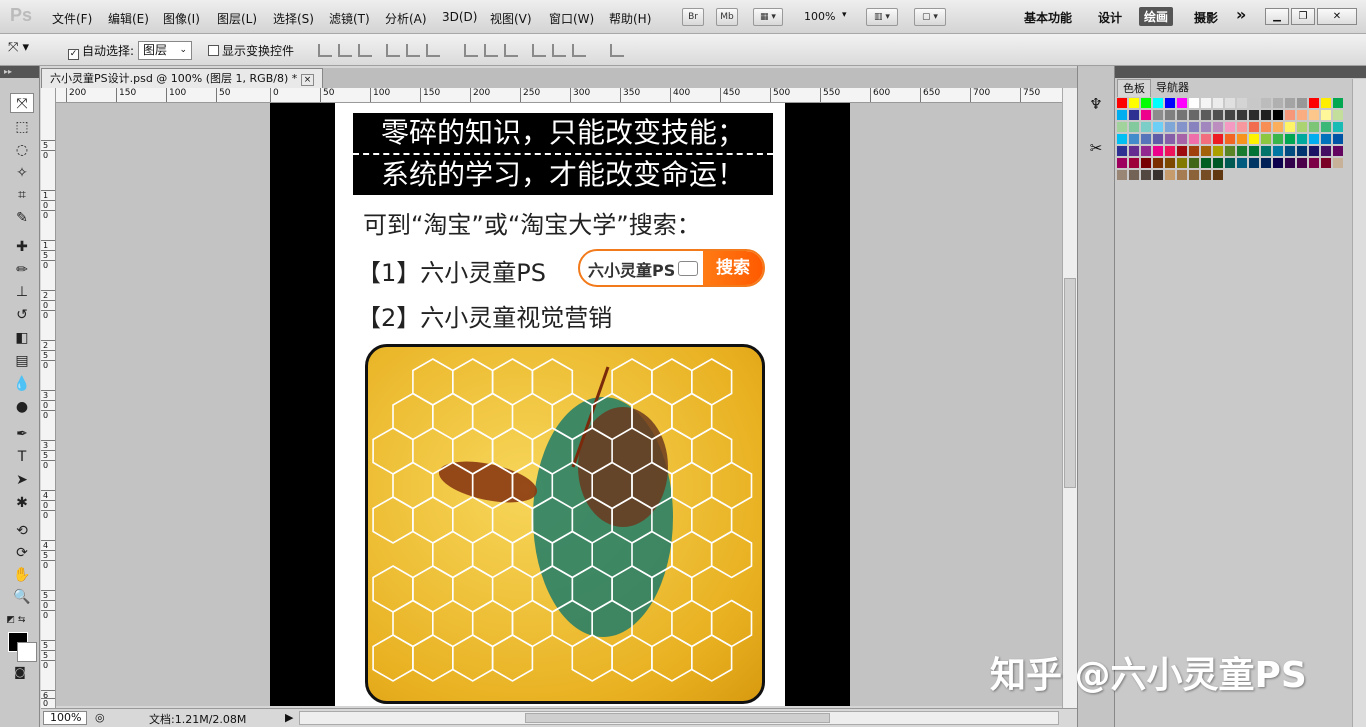 The width and height of the screenshot is (1366, 727). Describe the element at coordinates (72, 18) in the screenshot. I see `menu-file: 文件(F)` at that location.